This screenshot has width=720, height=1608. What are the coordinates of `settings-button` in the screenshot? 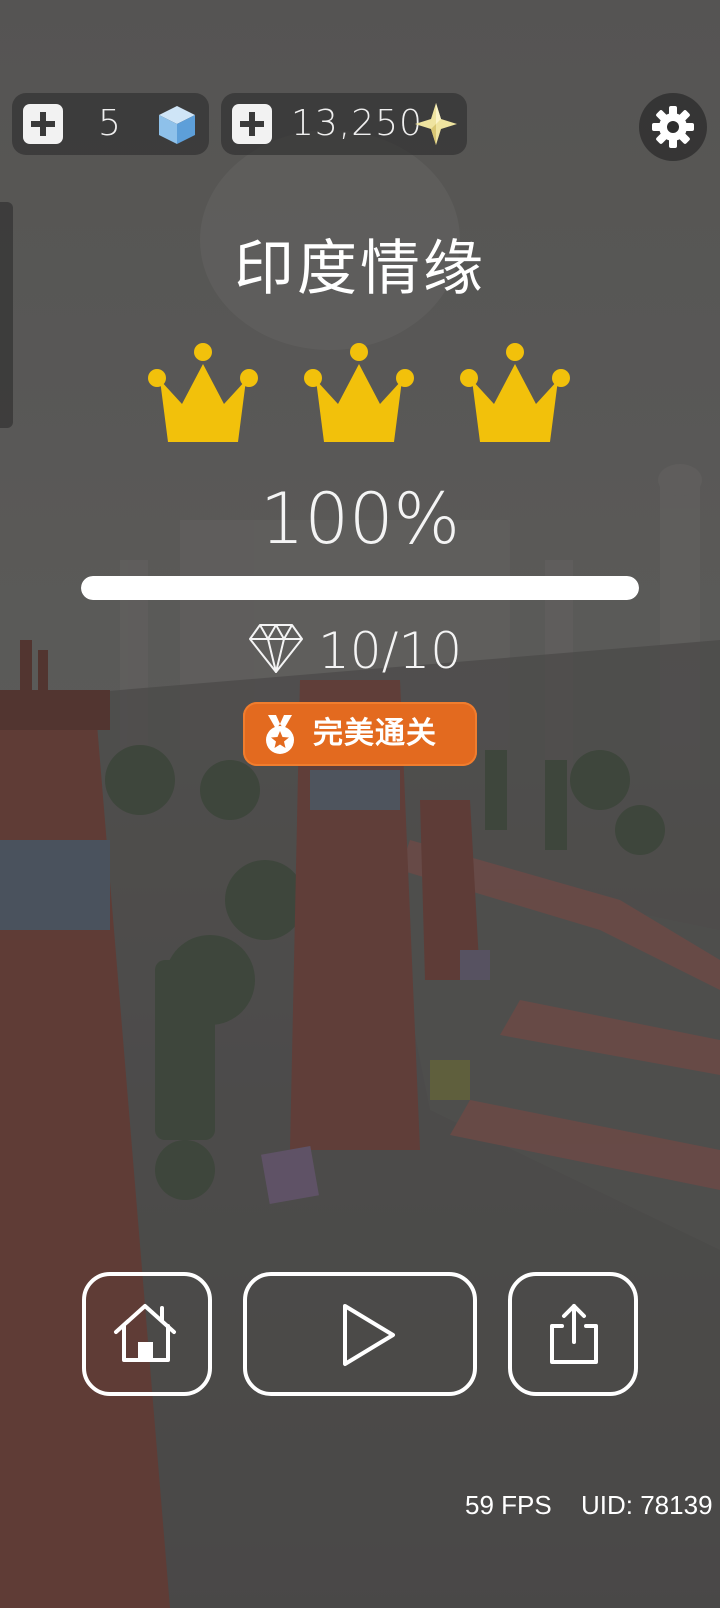 It's located at (673, 127).